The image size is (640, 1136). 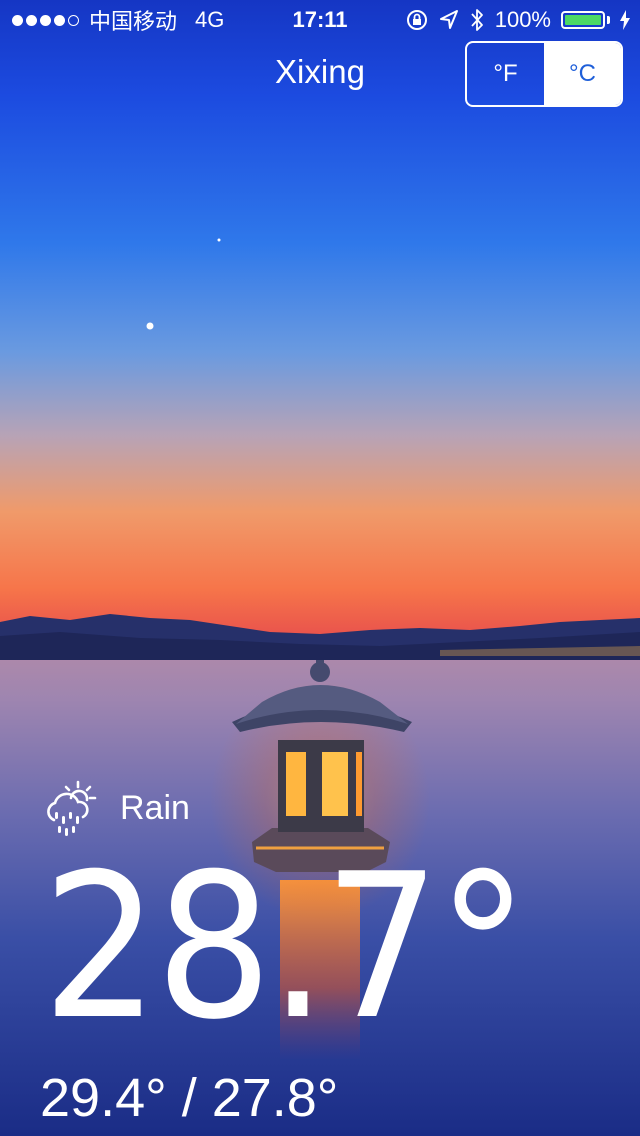 What do you see at coordinates (189, 1098) in the screenshot?
I see `high-low-temperature: 29.4° / 27.8°` at bounding box center [189, 1098].